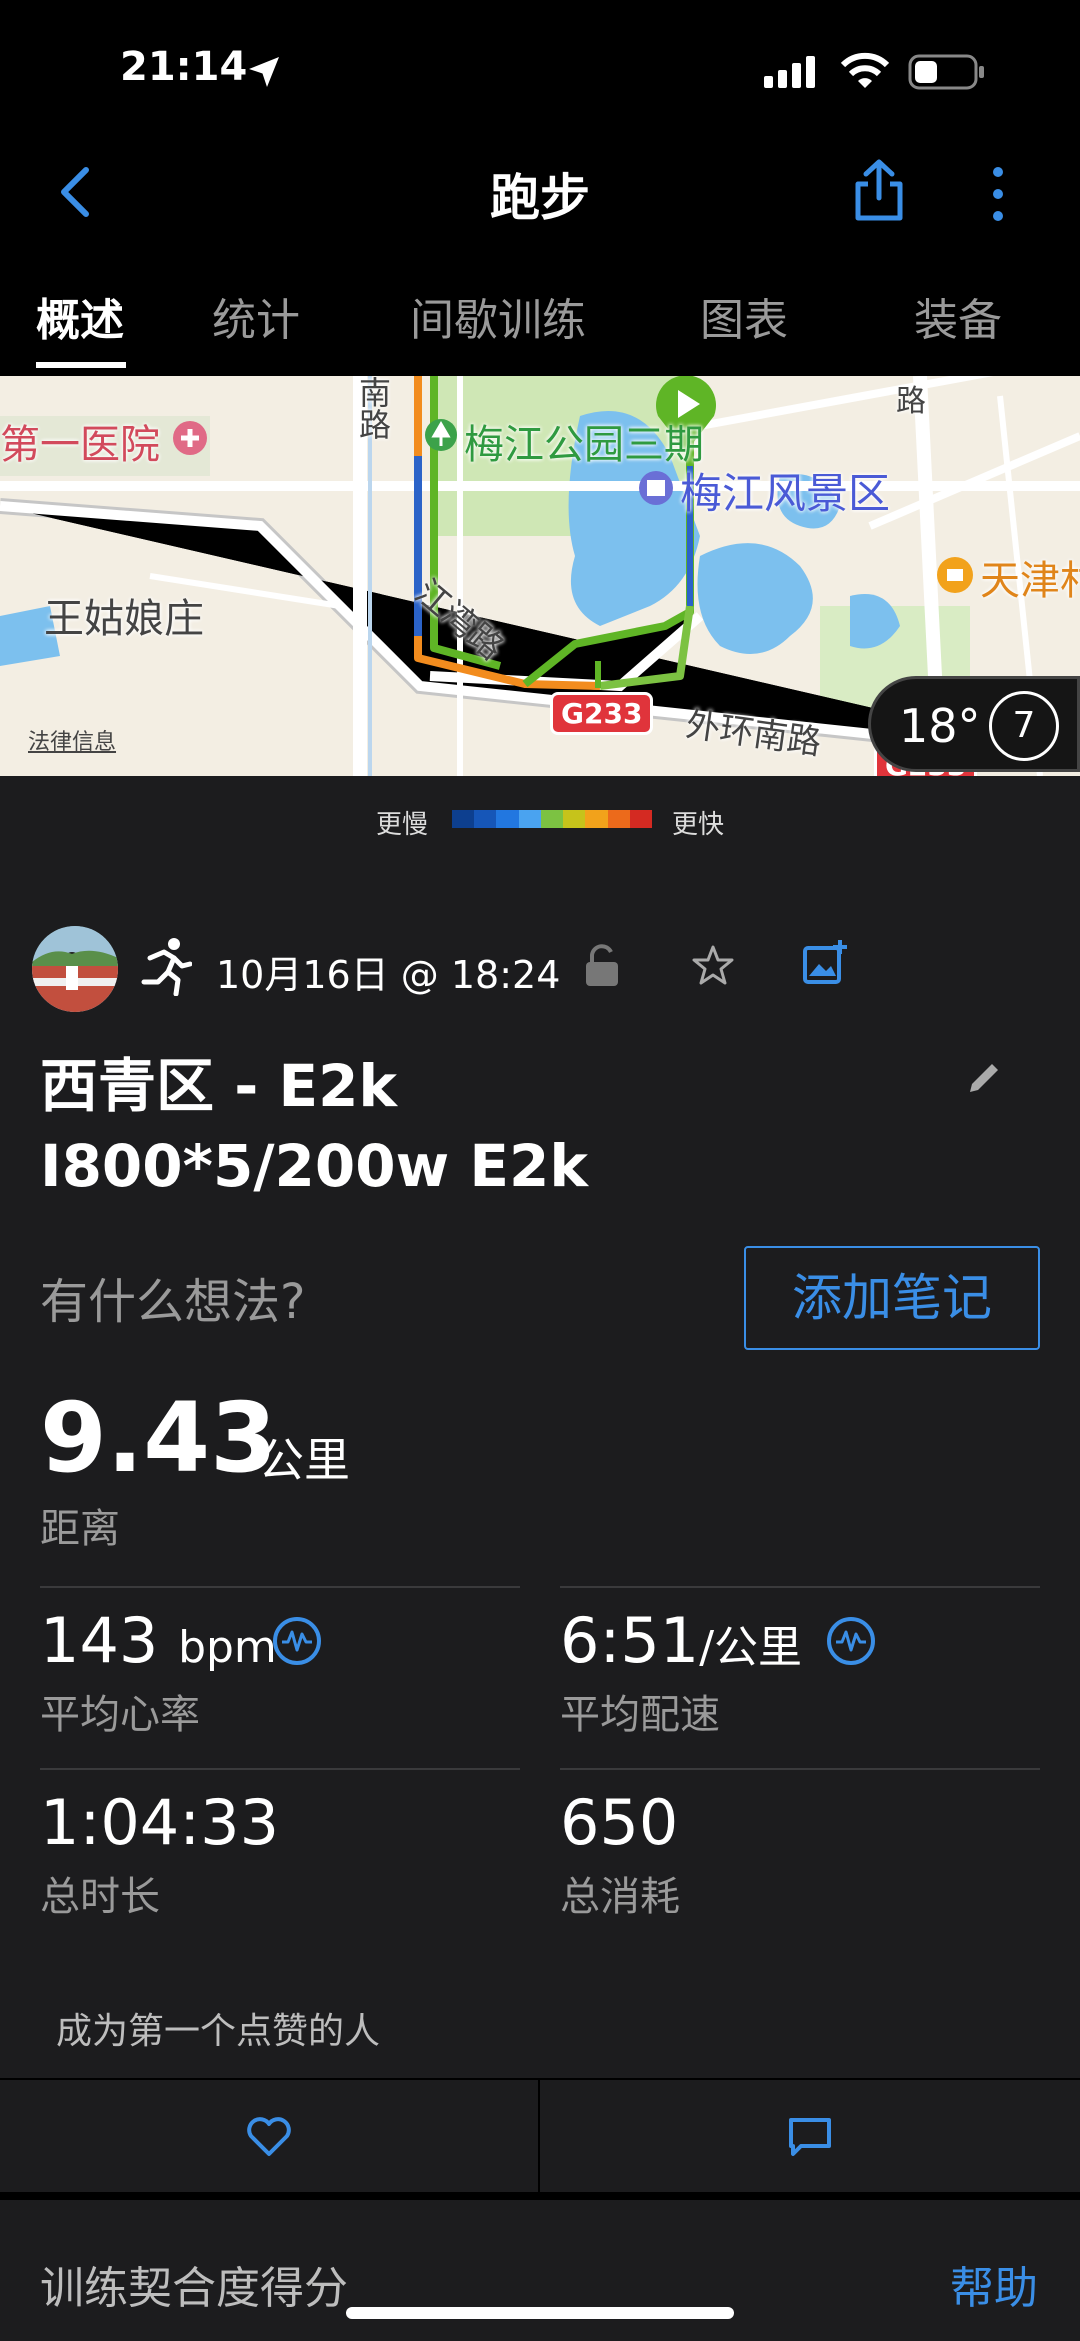  Describe the element at coordinates (640, 1715) in the screenshot. I see `avg-pace-label: 平均配速` at that location.